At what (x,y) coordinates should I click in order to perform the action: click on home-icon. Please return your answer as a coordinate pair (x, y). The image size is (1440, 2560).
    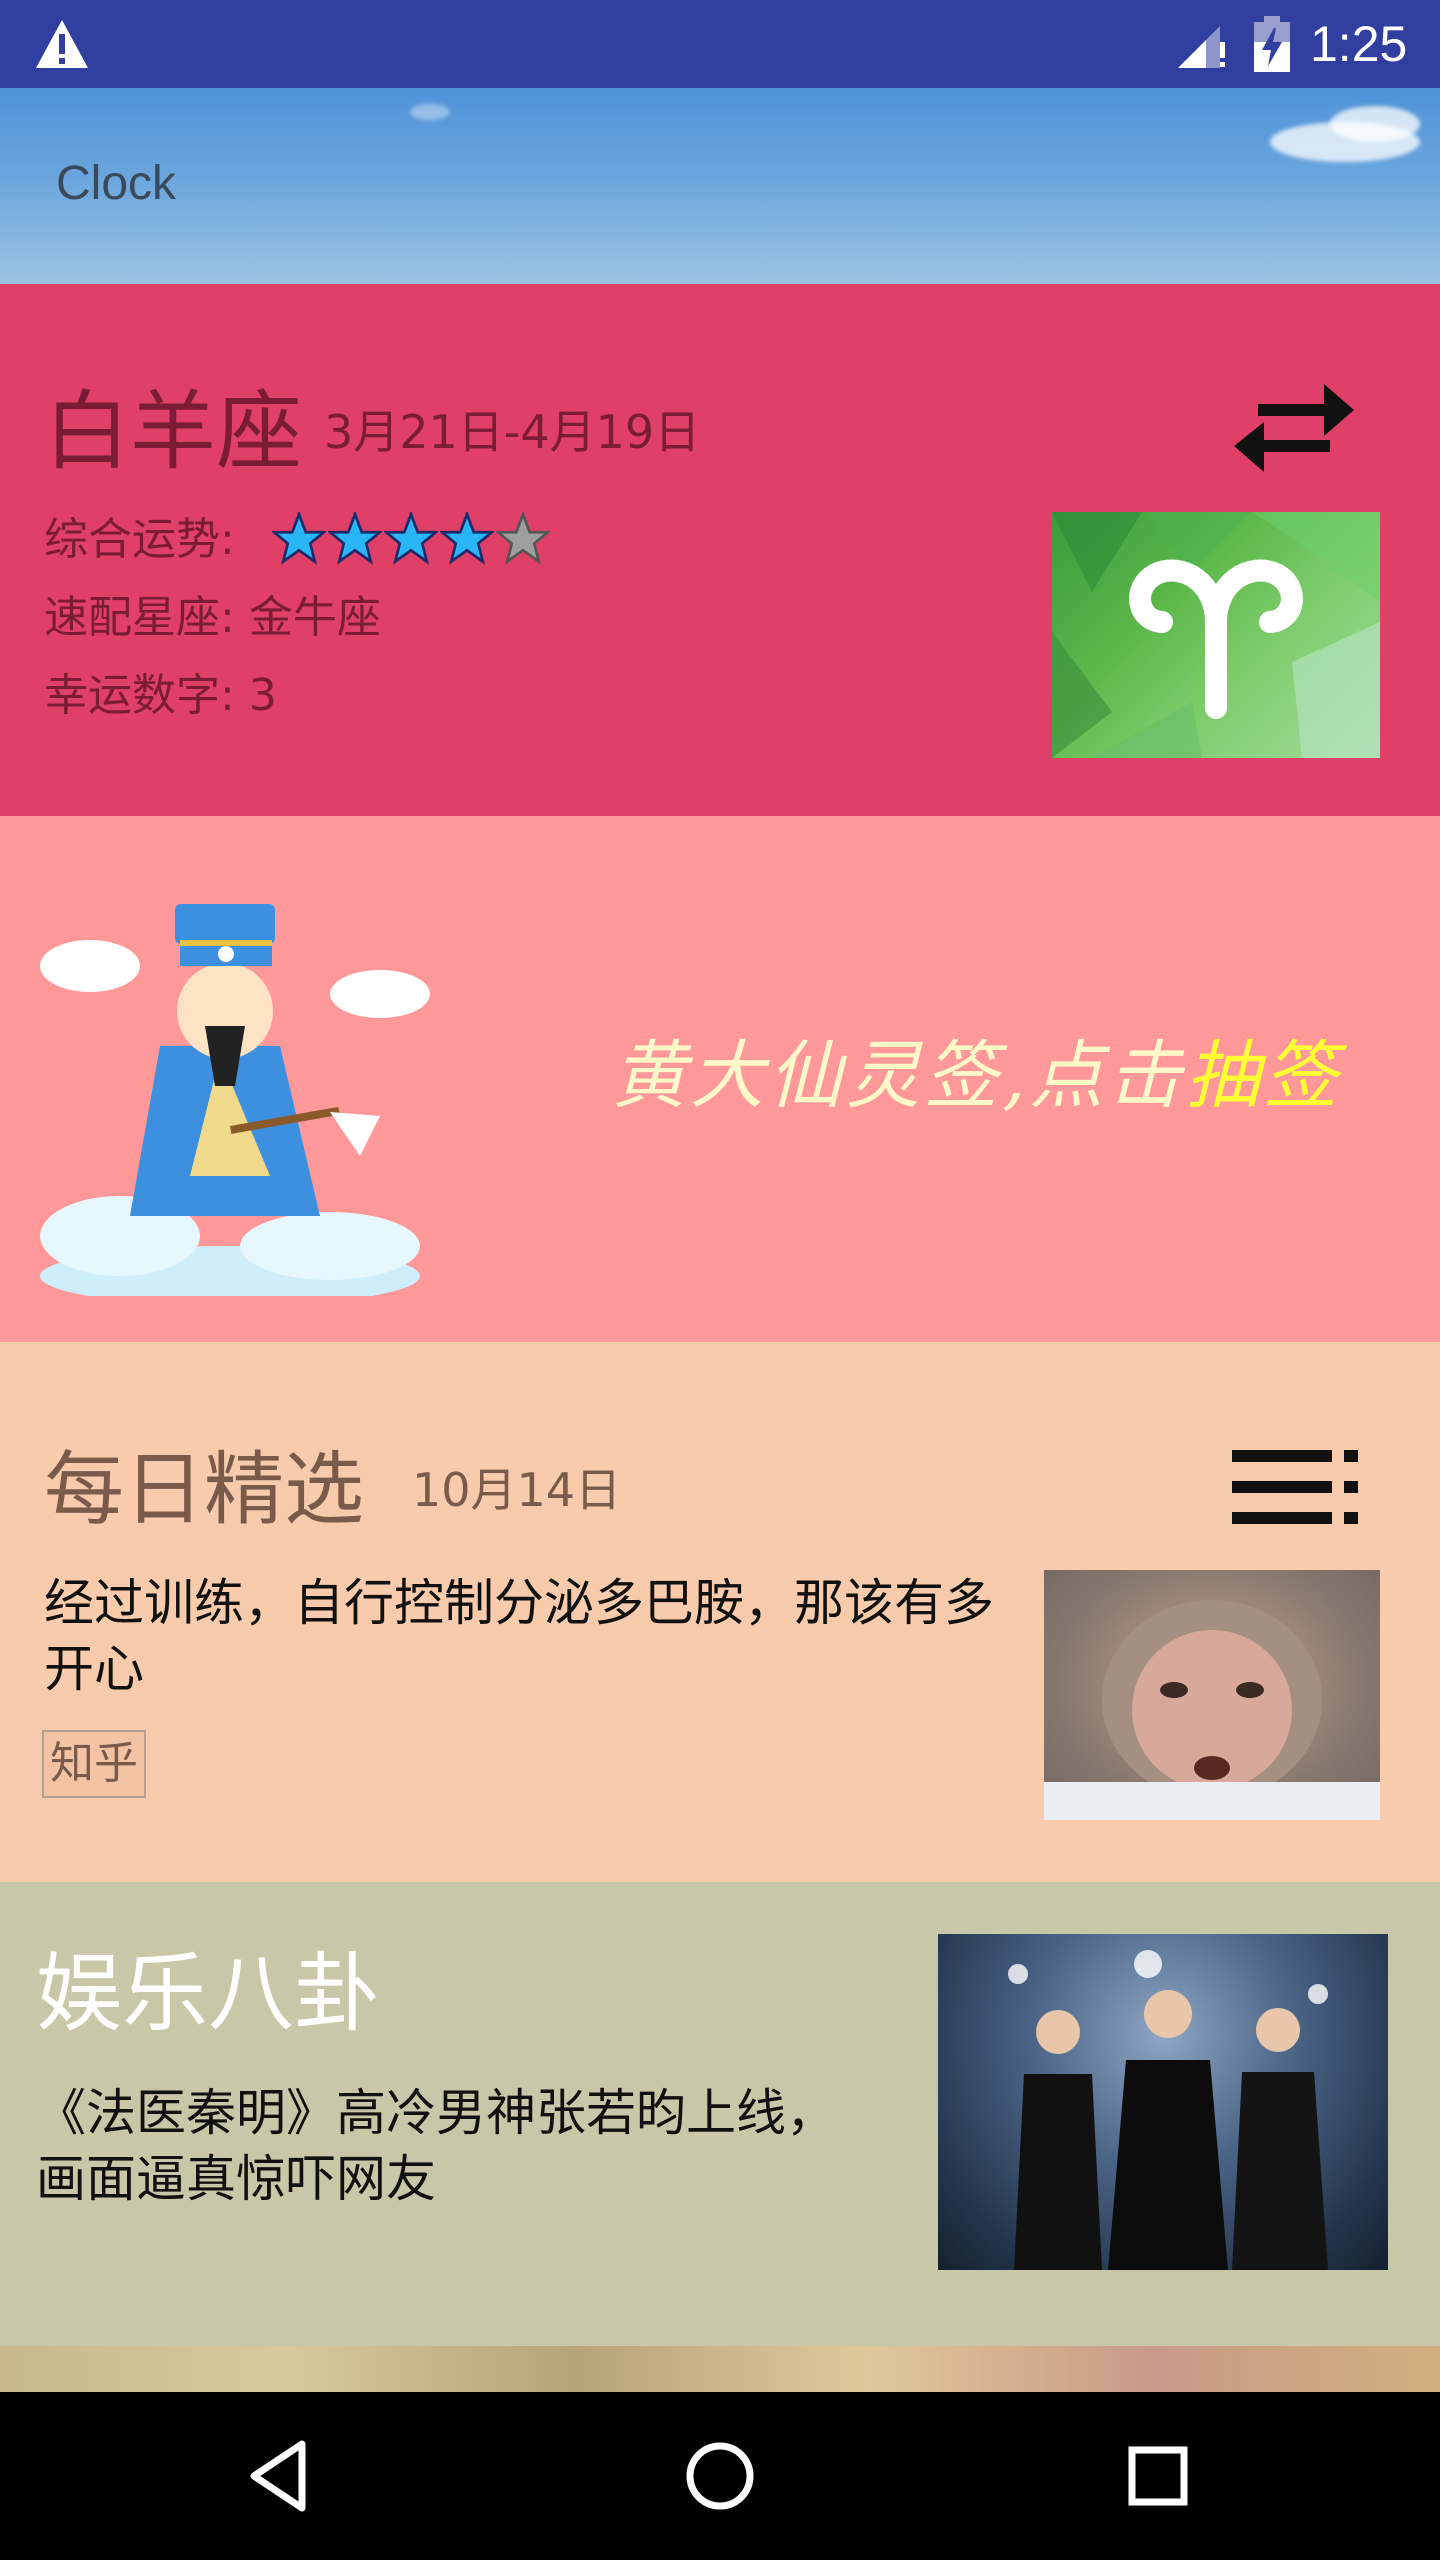
    Looking at the image, I should click on (720, 2476).